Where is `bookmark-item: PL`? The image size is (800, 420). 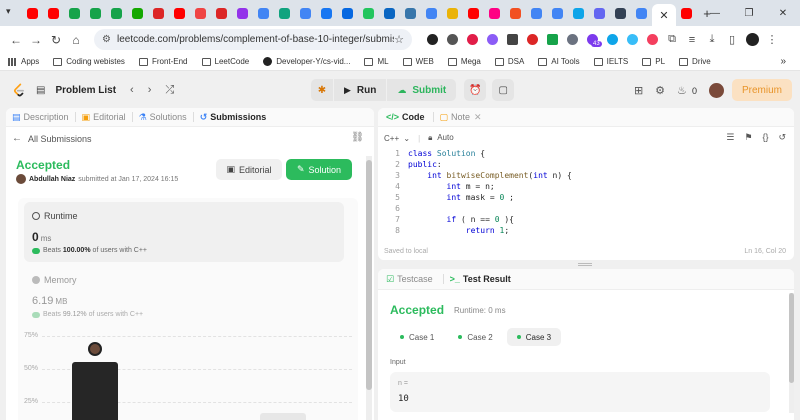
bookmark-item: PL is located at coordinates (653, 61).